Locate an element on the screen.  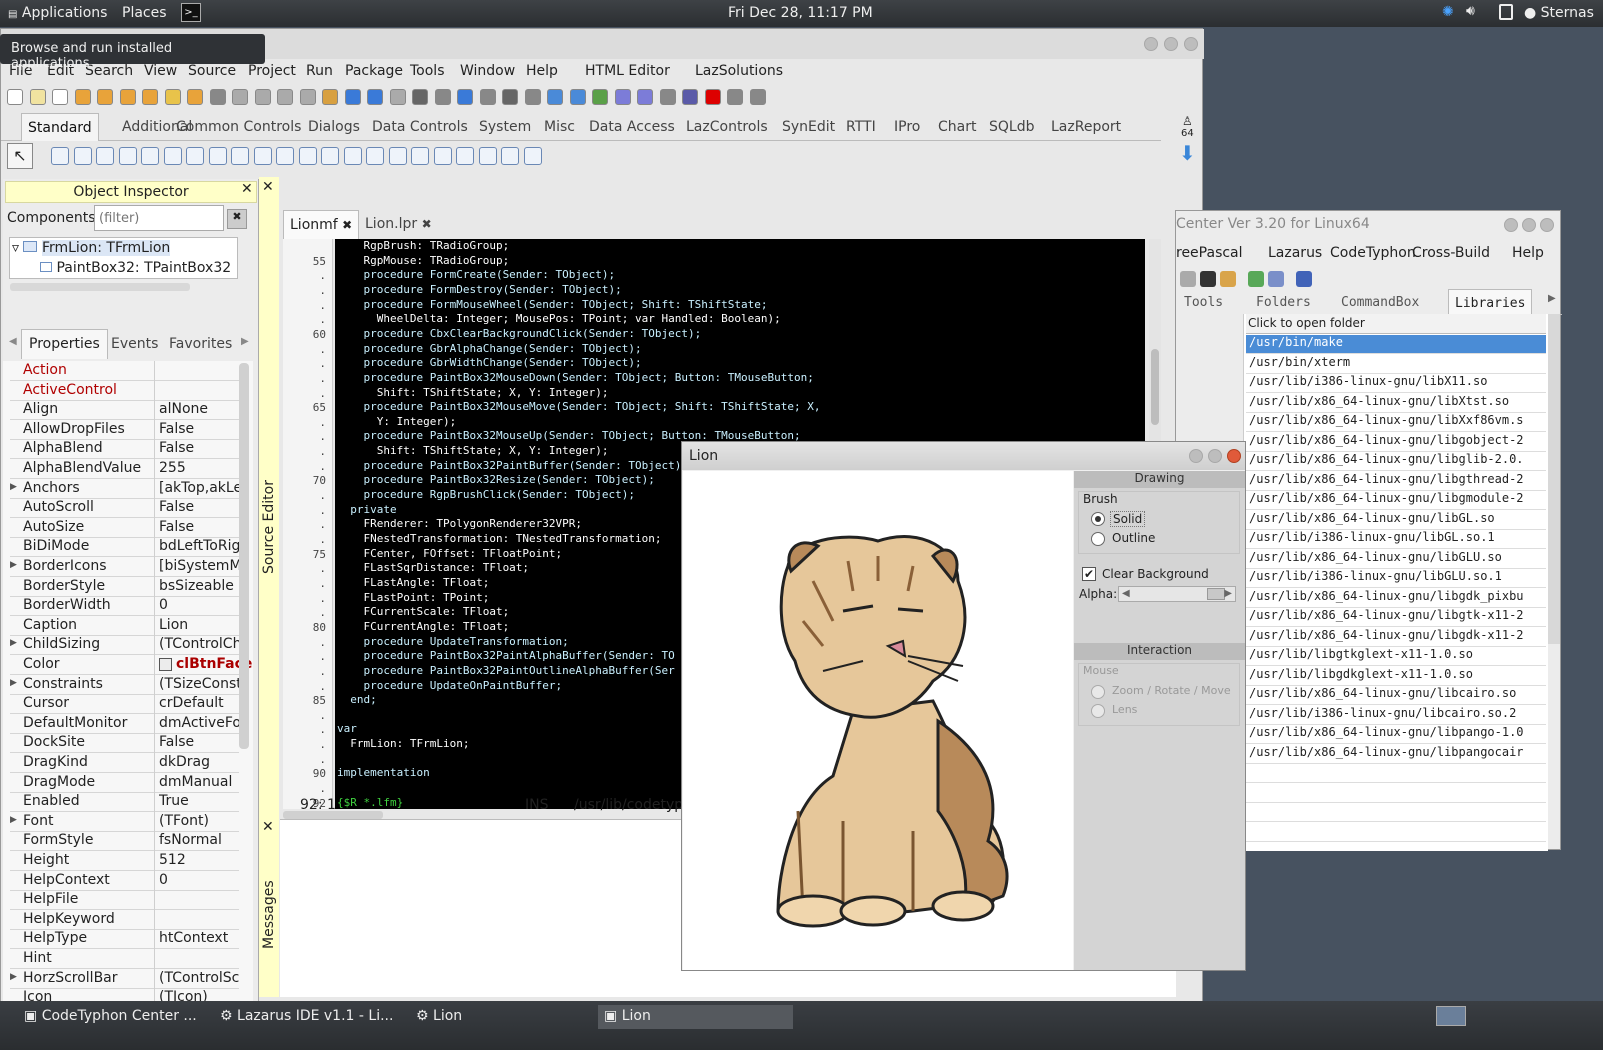
component-tab-ipro: IPro is located at coordinates (907, 127).